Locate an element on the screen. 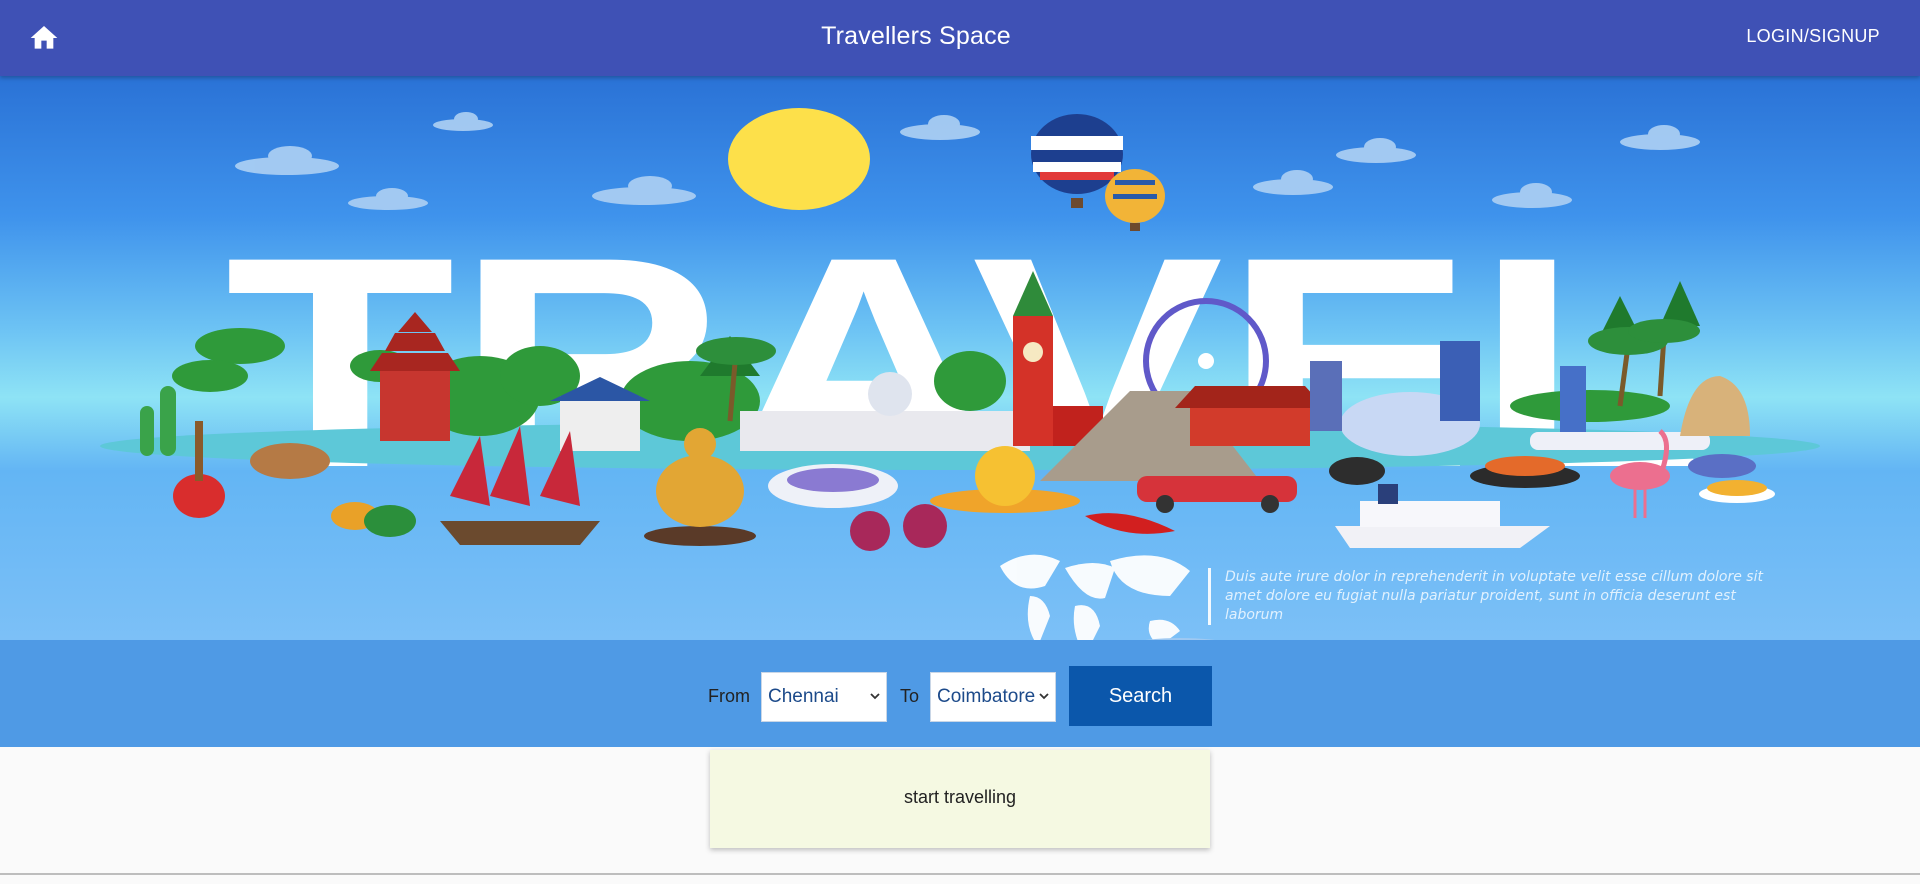  from-label: From is located at coordinates (729, 696).